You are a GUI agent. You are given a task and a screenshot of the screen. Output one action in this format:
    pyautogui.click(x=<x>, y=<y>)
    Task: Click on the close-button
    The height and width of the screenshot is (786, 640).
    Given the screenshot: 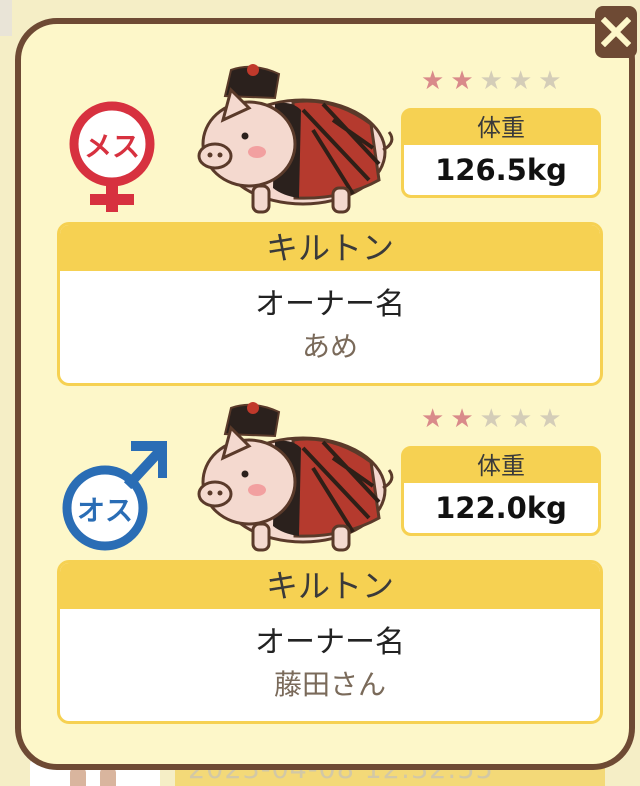 What is the action you would take?
    pyautogui.click(x=616, y=32)
    